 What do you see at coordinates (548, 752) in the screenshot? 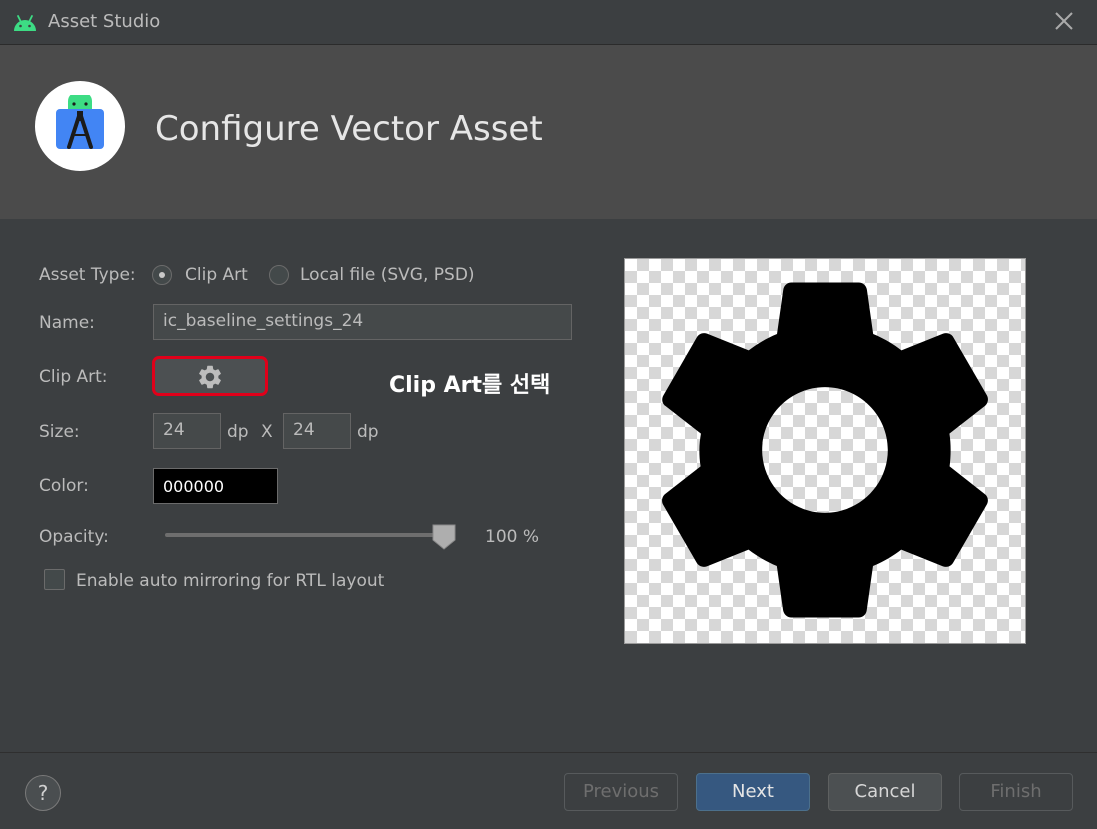
I see `footer-divider` at bounding box center [548, 752].